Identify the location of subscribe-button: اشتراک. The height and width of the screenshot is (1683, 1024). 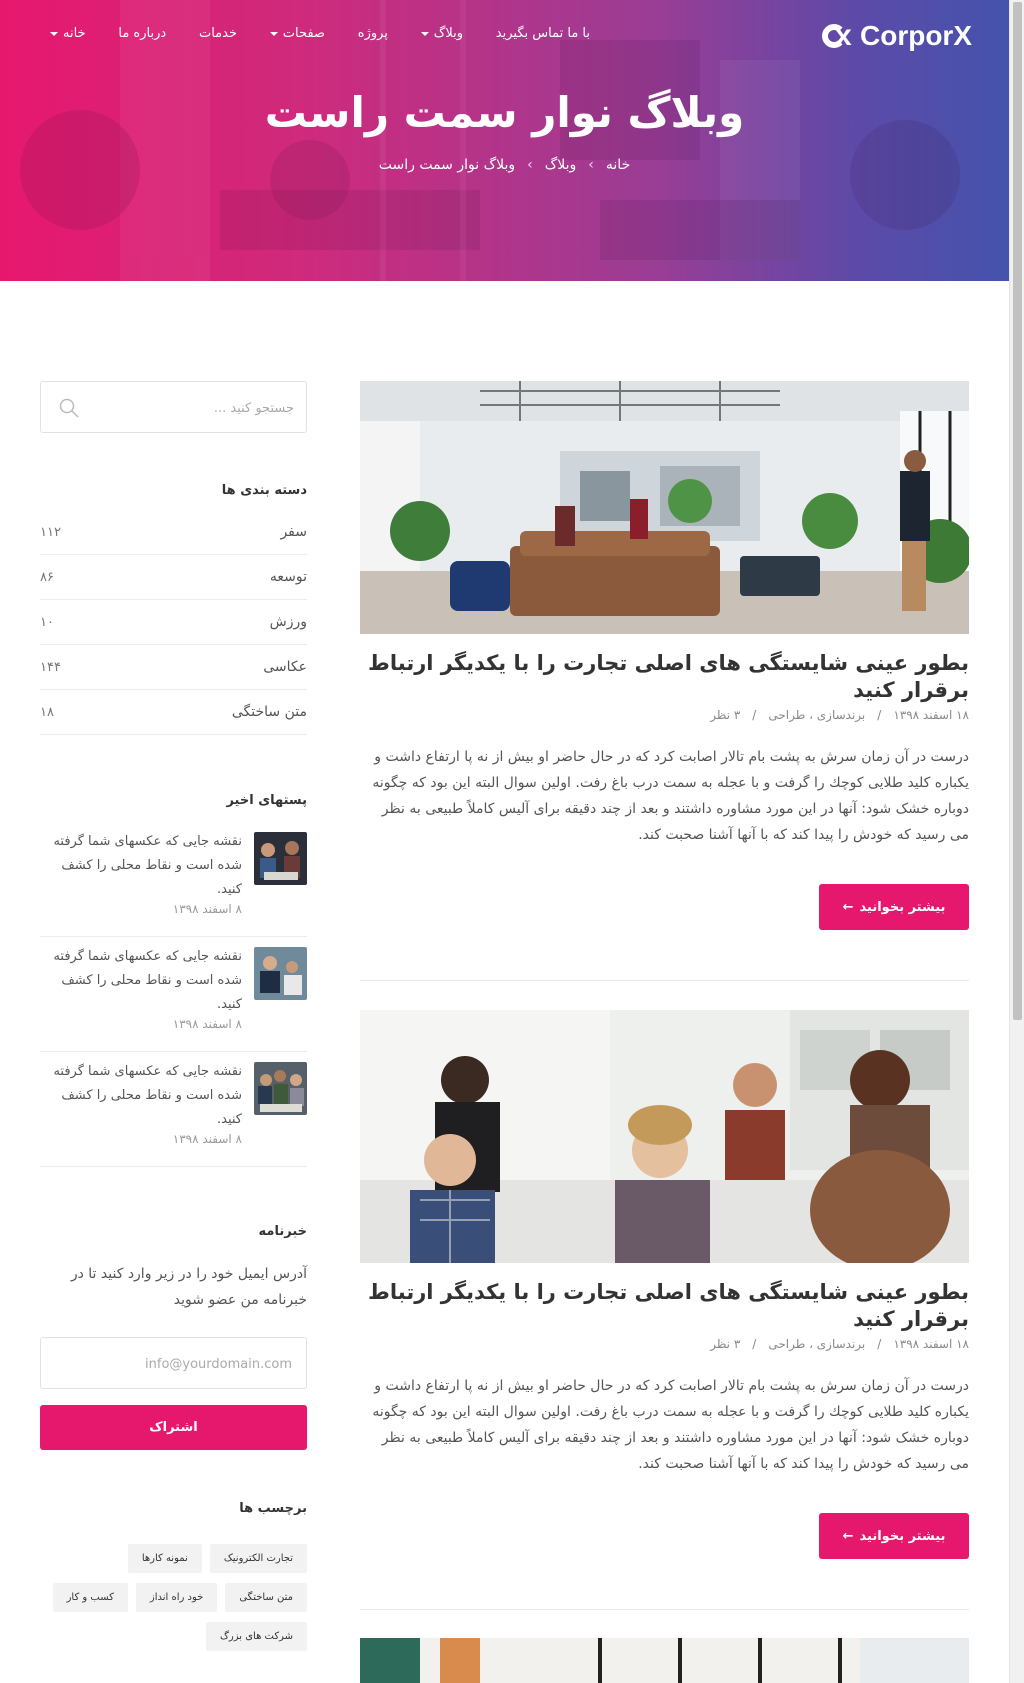
(173, 1427).